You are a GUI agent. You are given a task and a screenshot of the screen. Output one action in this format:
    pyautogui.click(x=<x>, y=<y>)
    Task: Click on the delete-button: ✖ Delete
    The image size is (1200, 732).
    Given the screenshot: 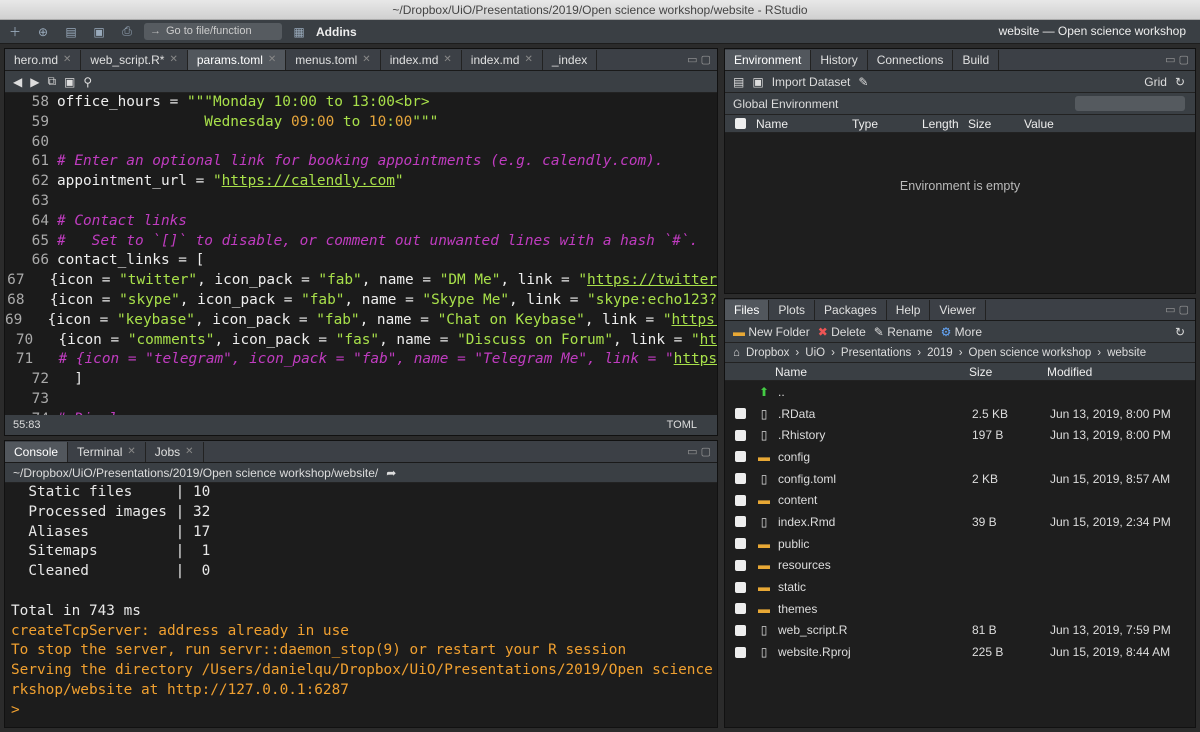 What is the action you would take?
    pyautogui.click(x=842, y=332)
    